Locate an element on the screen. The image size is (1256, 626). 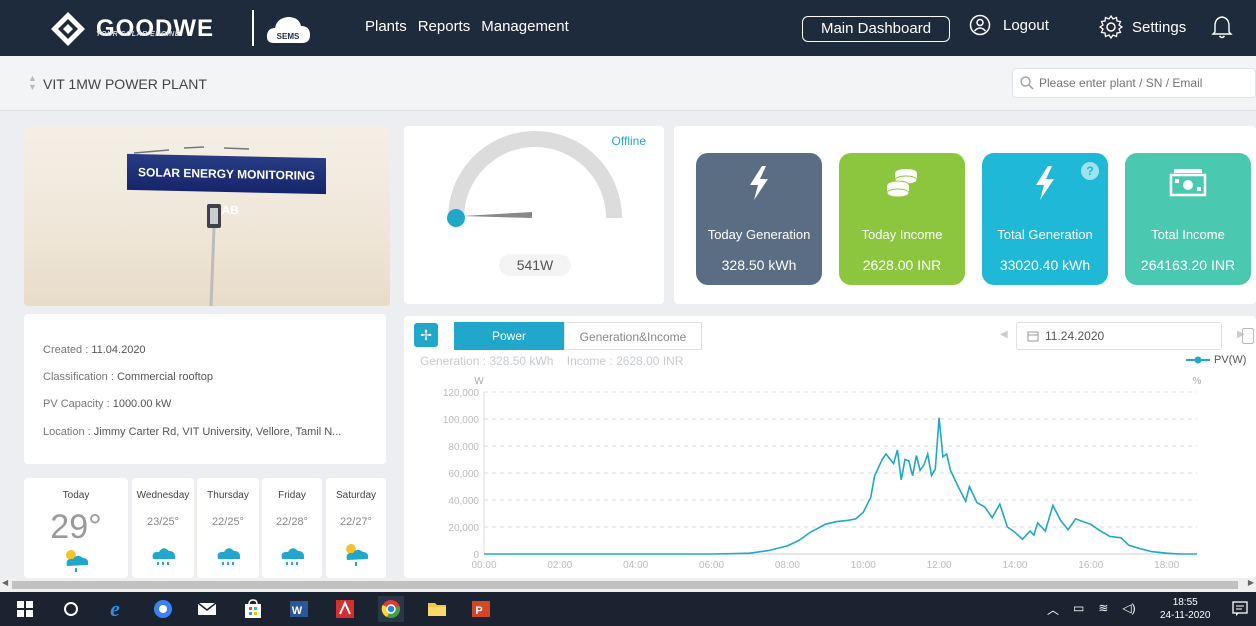
chart-legend: PV(W) is located at coordinates (1216, 360).